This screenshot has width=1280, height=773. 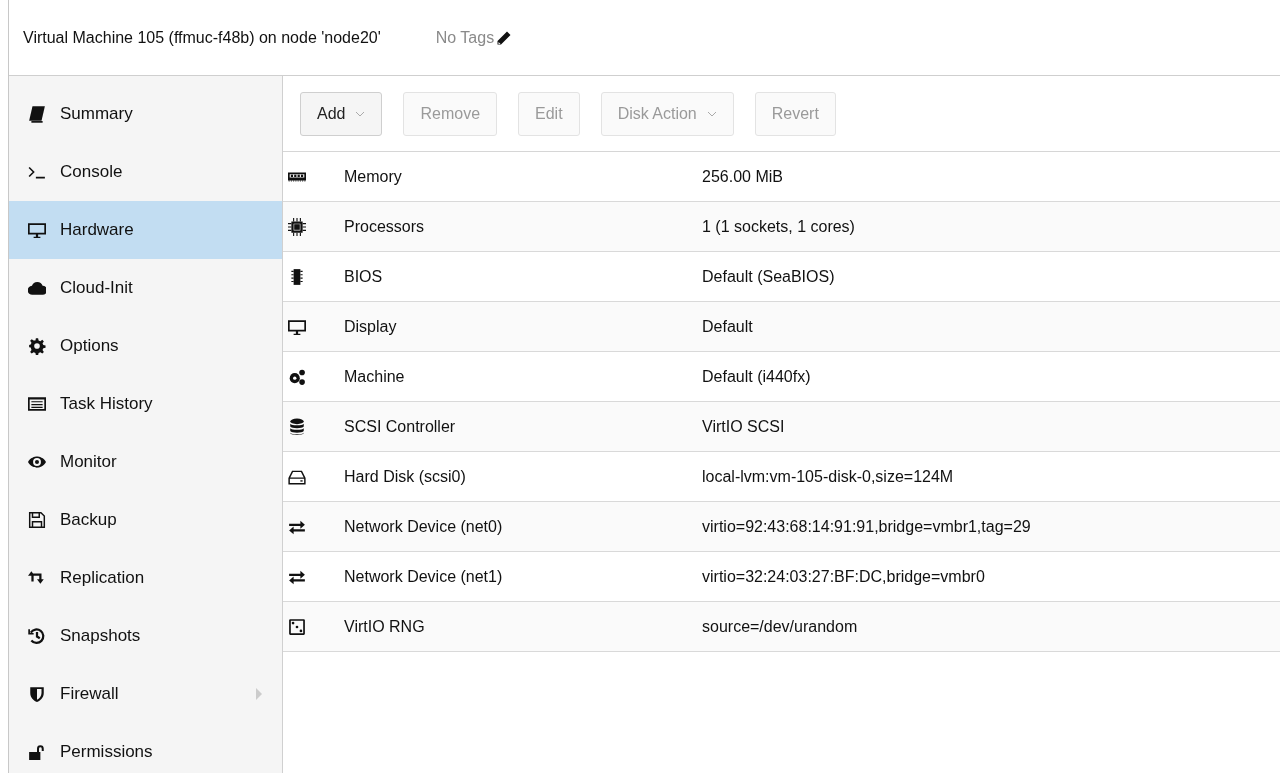 What do you see at coordinates (424, 576) in the screenshot?
I see `table-cell-text: Network Device (net1)` at bounding box center [424, 576].